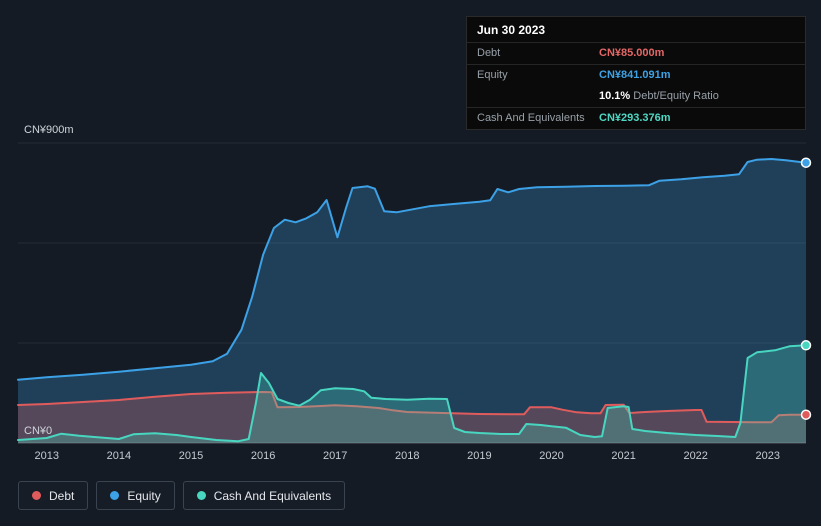 The image size is (821, 526). I want to click on marker-equity, so click(806, 162).